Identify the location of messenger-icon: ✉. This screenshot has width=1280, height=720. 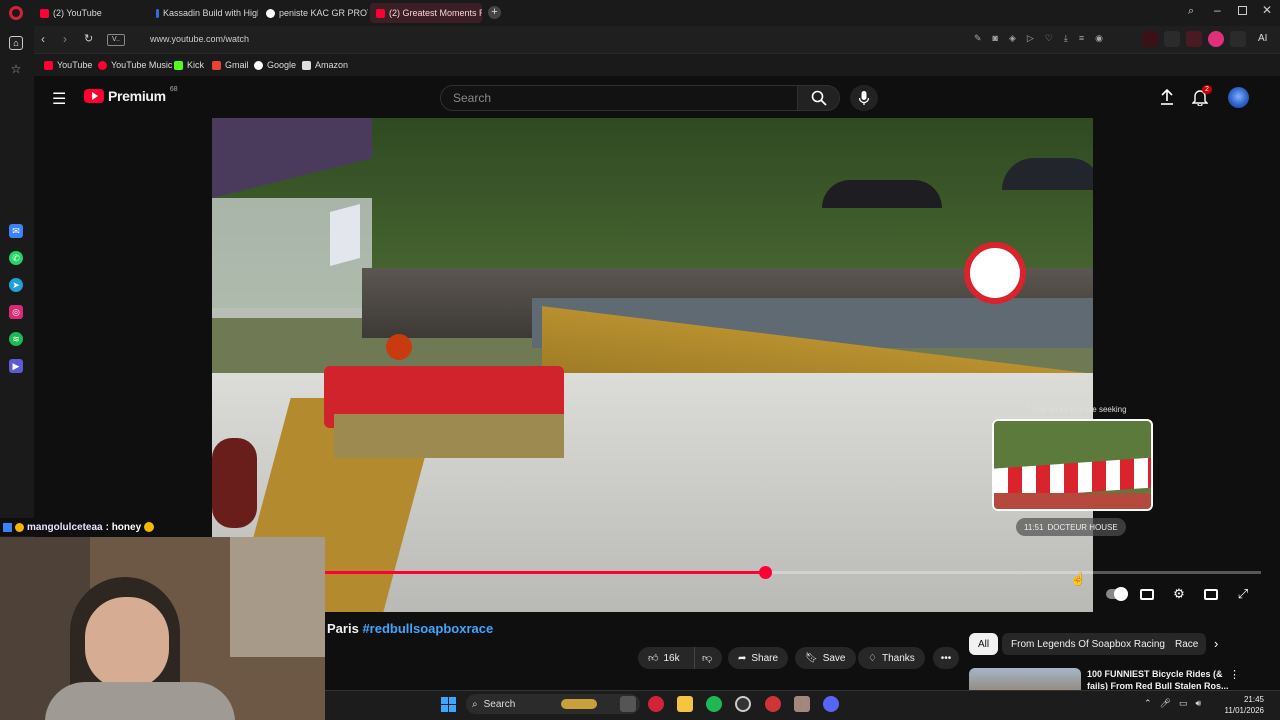
(16, 231).